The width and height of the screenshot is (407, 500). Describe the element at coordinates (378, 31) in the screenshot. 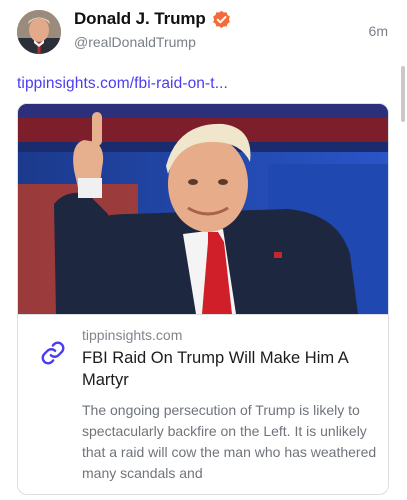

I see `timestamp: 6m` at that location.